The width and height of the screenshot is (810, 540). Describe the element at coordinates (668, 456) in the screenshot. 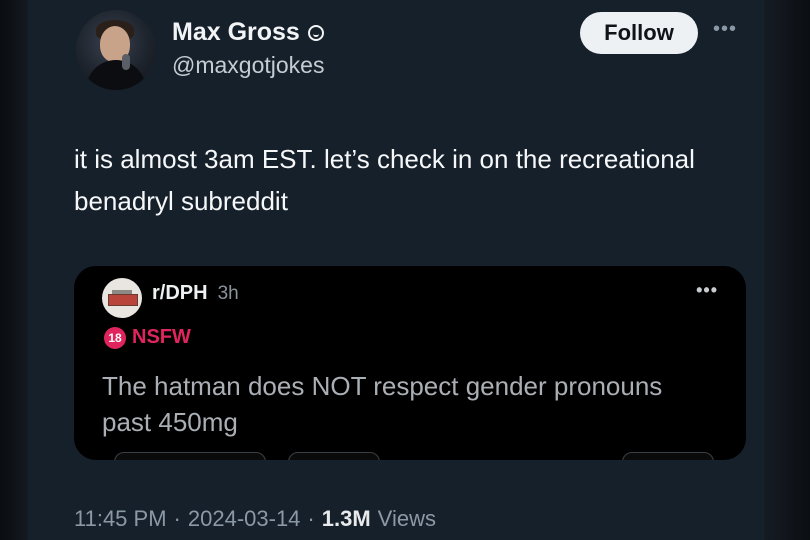

I see `action-pill-share` at that location.